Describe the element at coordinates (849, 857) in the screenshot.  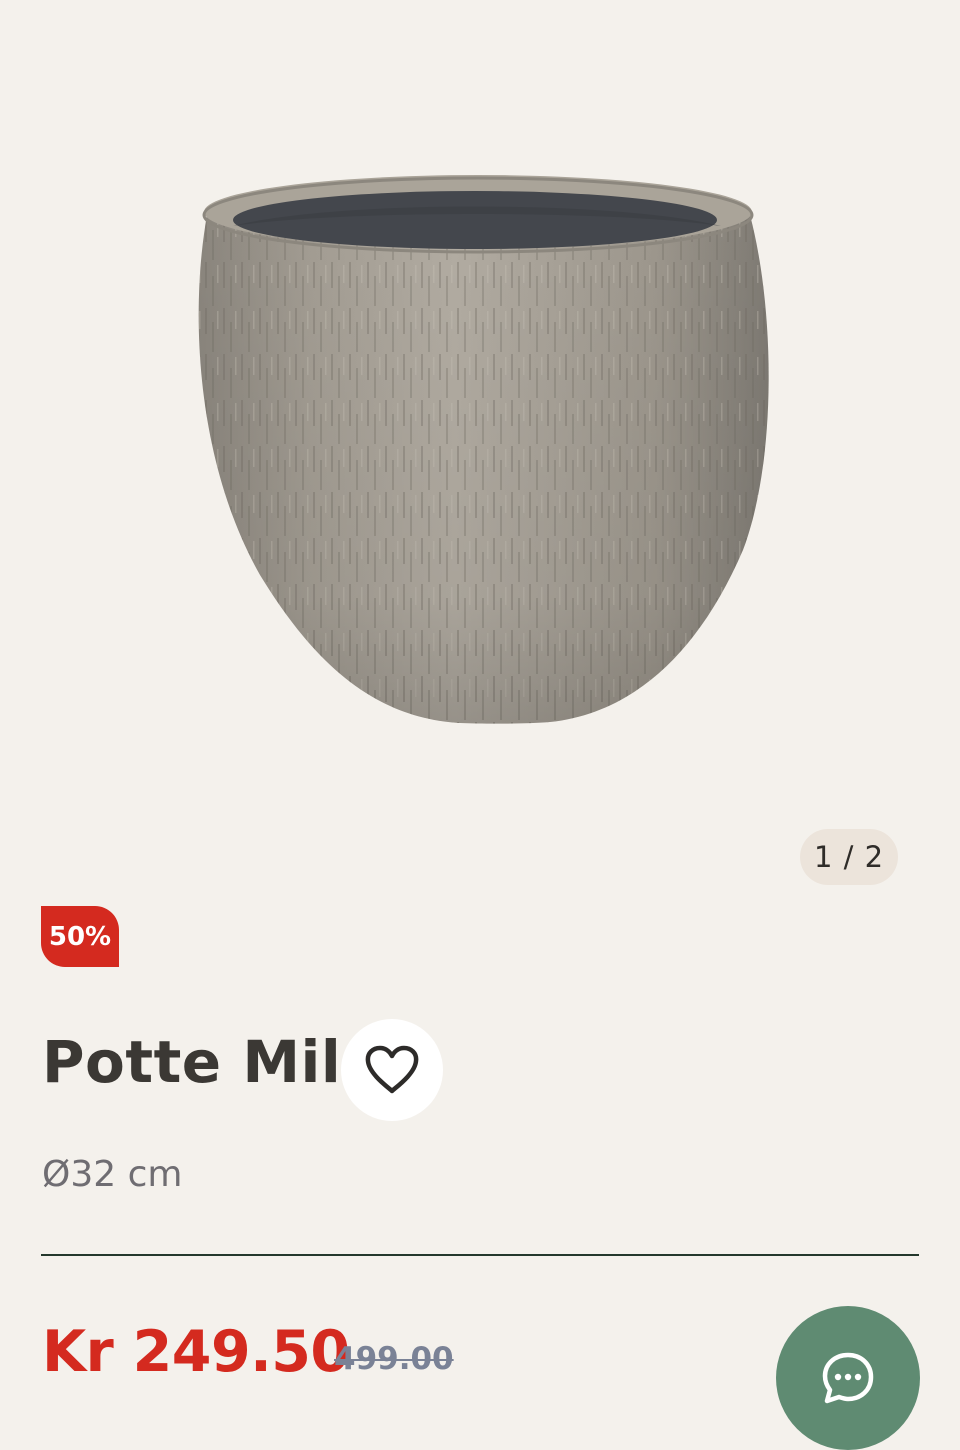
I see `image-counter: 1 / 2` at that location.